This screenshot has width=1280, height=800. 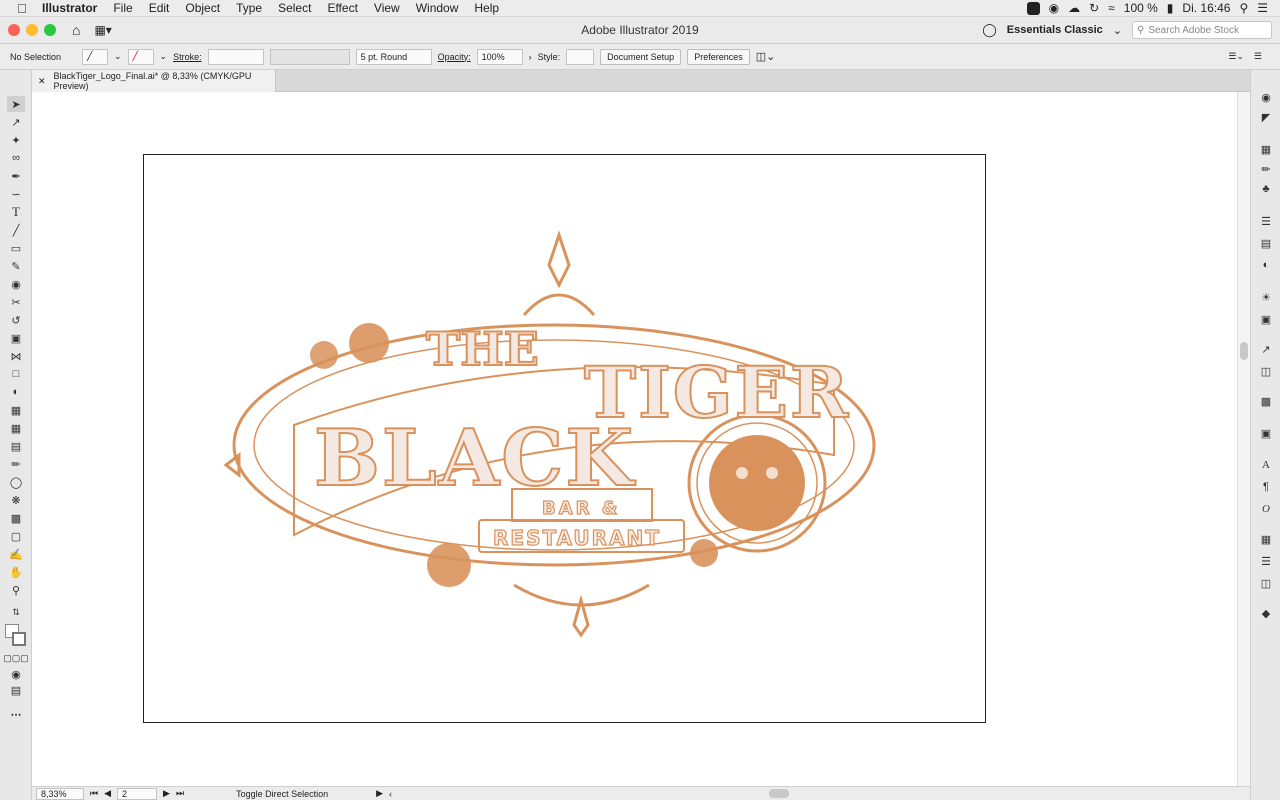 I want to click on fill-swatch: ╱, so click(x=95, y=56).